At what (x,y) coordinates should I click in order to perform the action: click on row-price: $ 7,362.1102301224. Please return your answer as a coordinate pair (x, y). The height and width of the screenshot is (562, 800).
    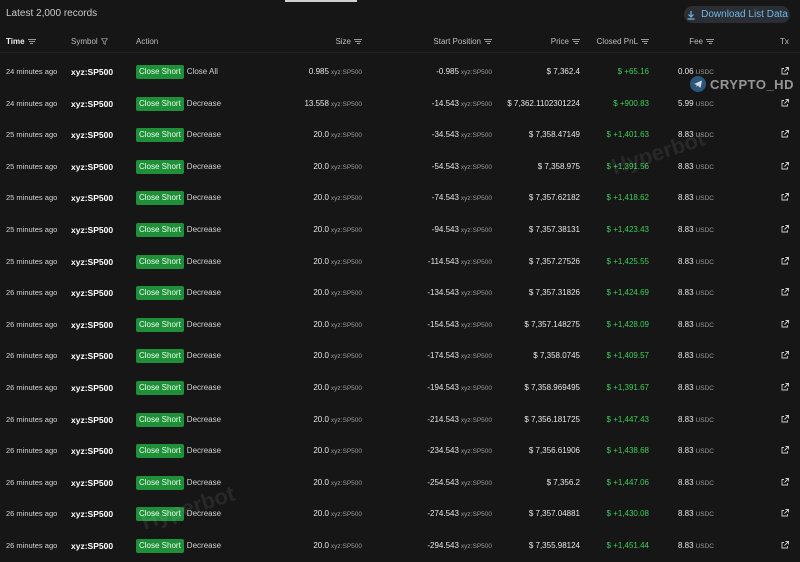
    Looking at the image, I should click on (543, 103).